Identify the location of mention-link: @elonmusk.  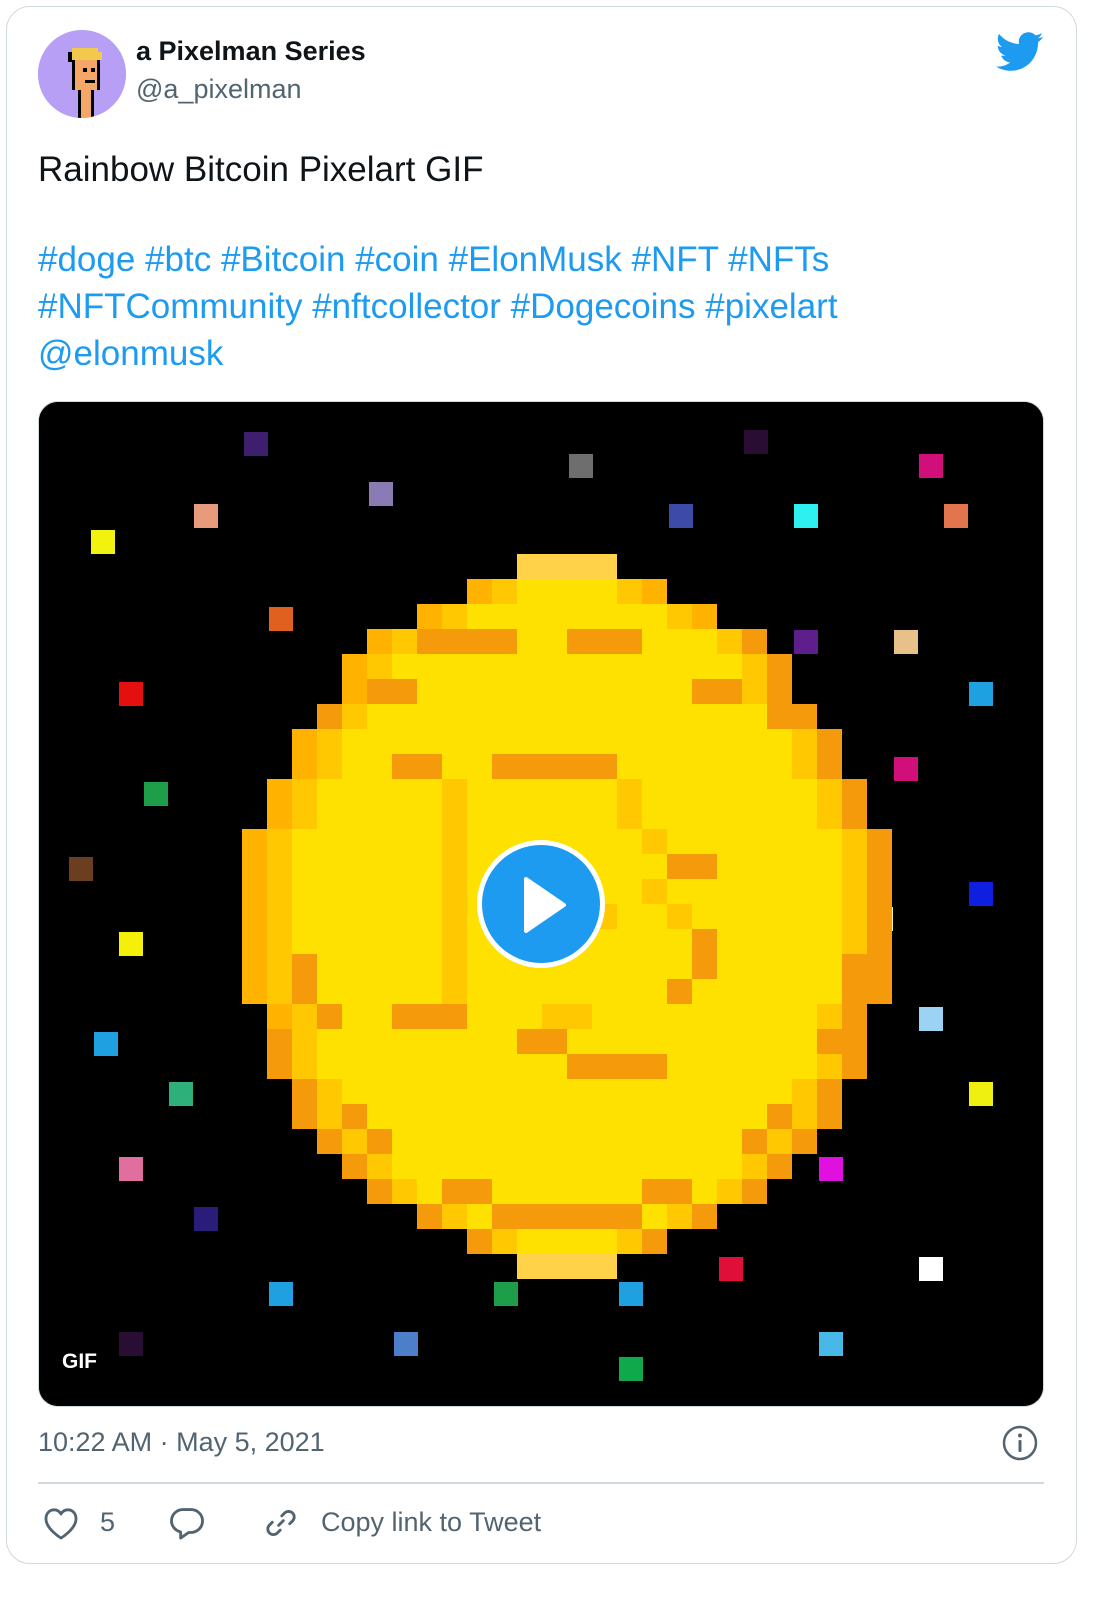
(130, 353).